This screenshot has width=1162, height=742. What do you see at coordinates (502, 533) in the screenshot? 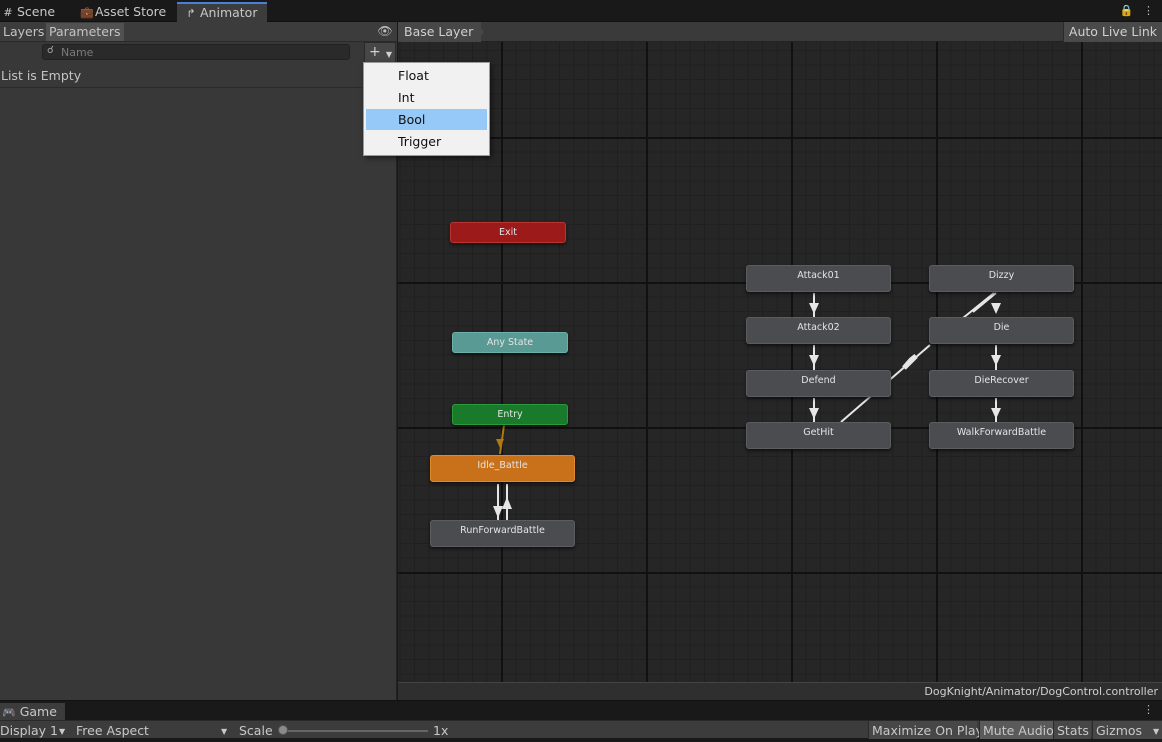
I see `state-run-forward-battle: RunForwardBattle` at bounding box center [502, 533].